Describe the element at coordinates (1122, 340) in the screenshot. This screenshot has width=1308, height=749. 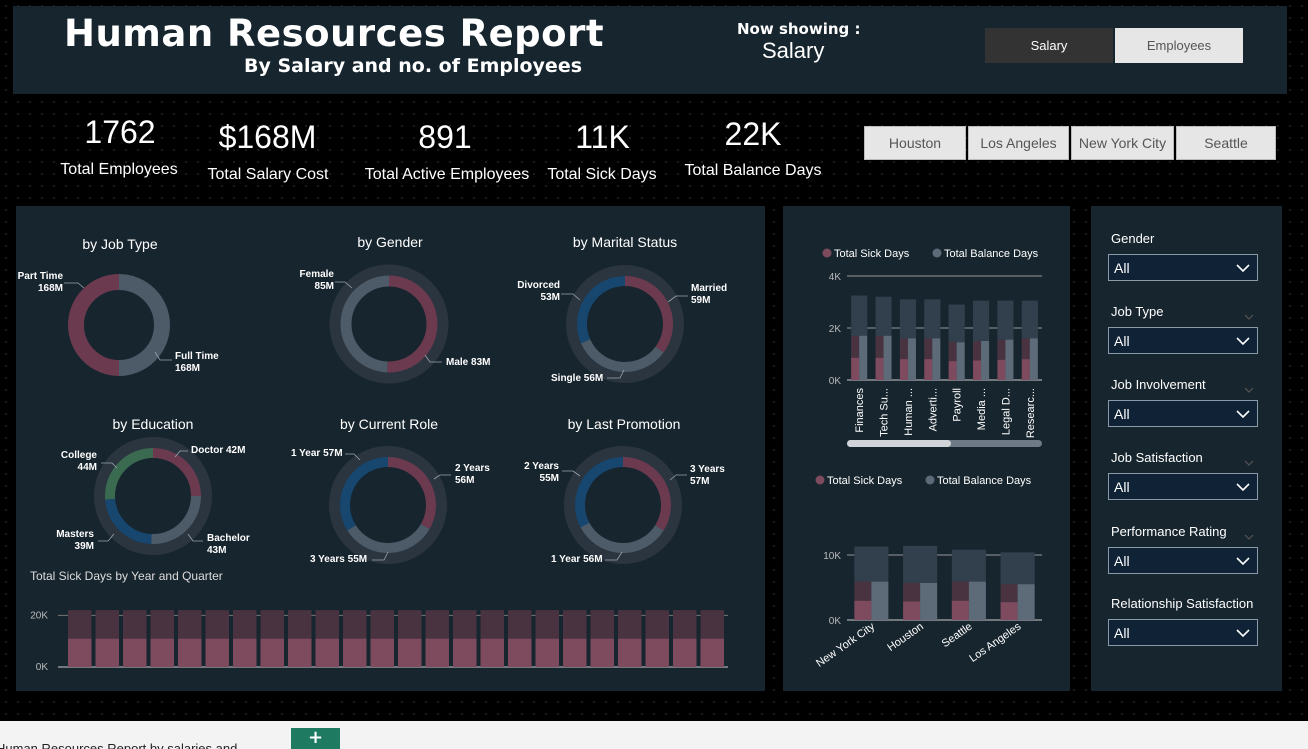
I see `filter-value: All` at that location.